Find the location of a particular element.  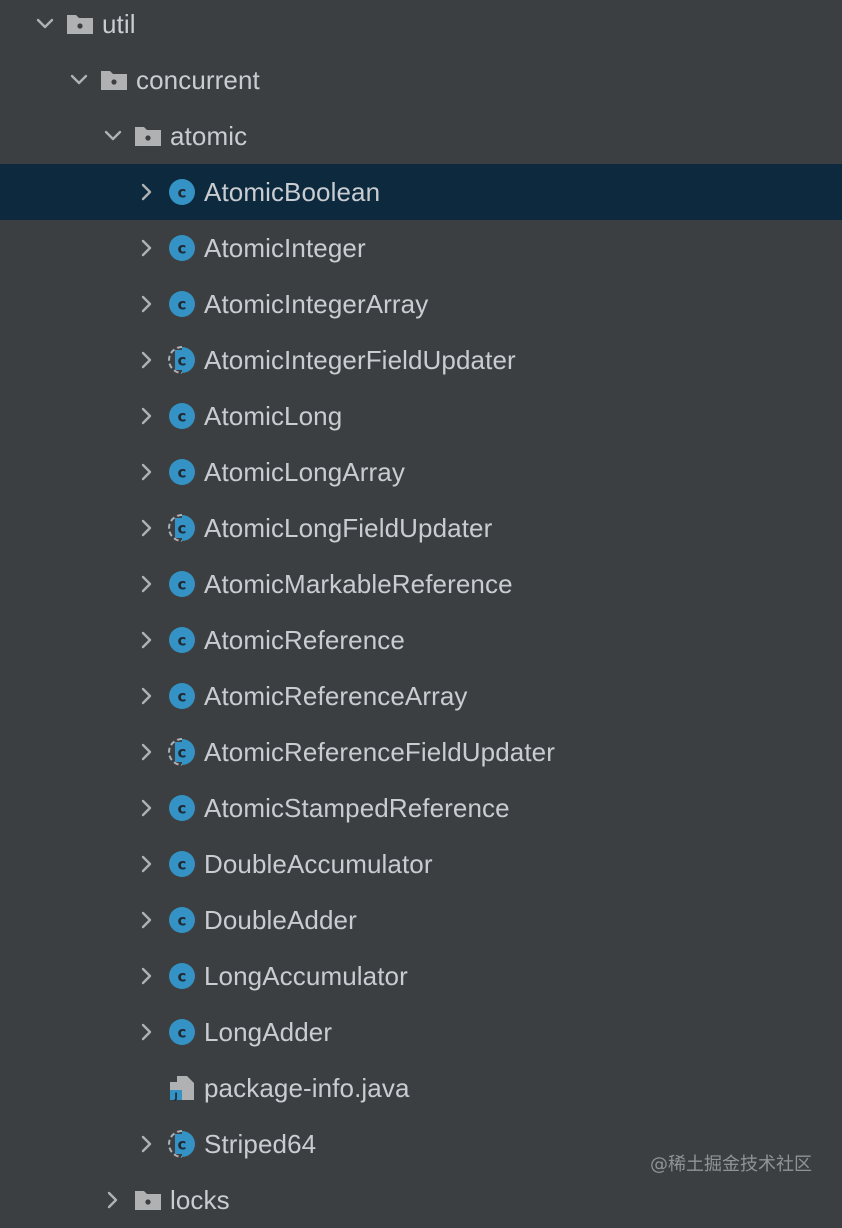

tree-item-label: AtomicLongFieldUpdater is located at coordinates (348, 528).